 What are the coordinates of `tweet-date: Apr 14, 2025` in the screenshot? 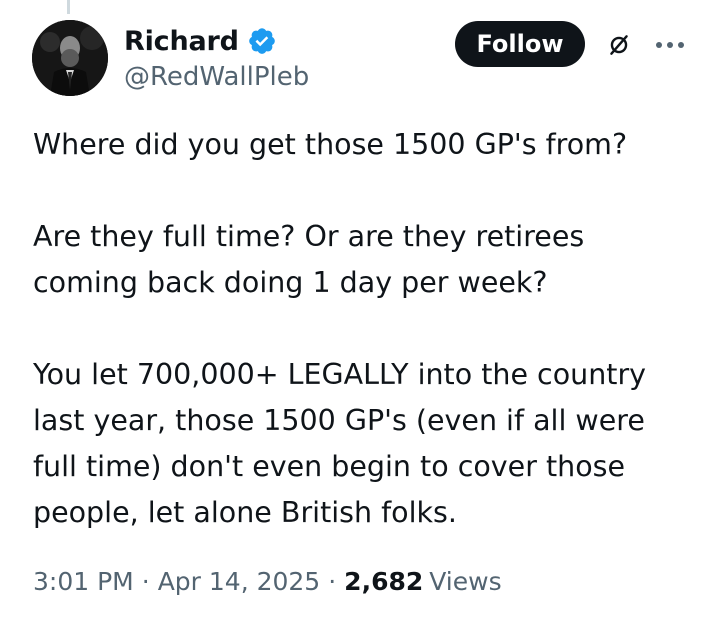 It's located at (239, 581).